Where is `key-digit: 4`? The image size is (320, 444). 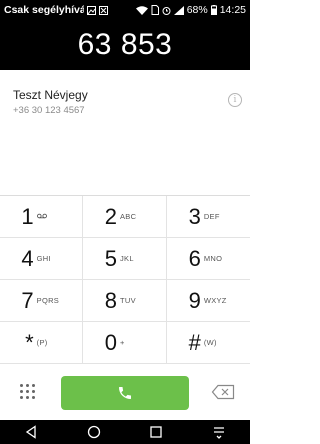
key-digit: 4 is located at coordinates (27, 258).